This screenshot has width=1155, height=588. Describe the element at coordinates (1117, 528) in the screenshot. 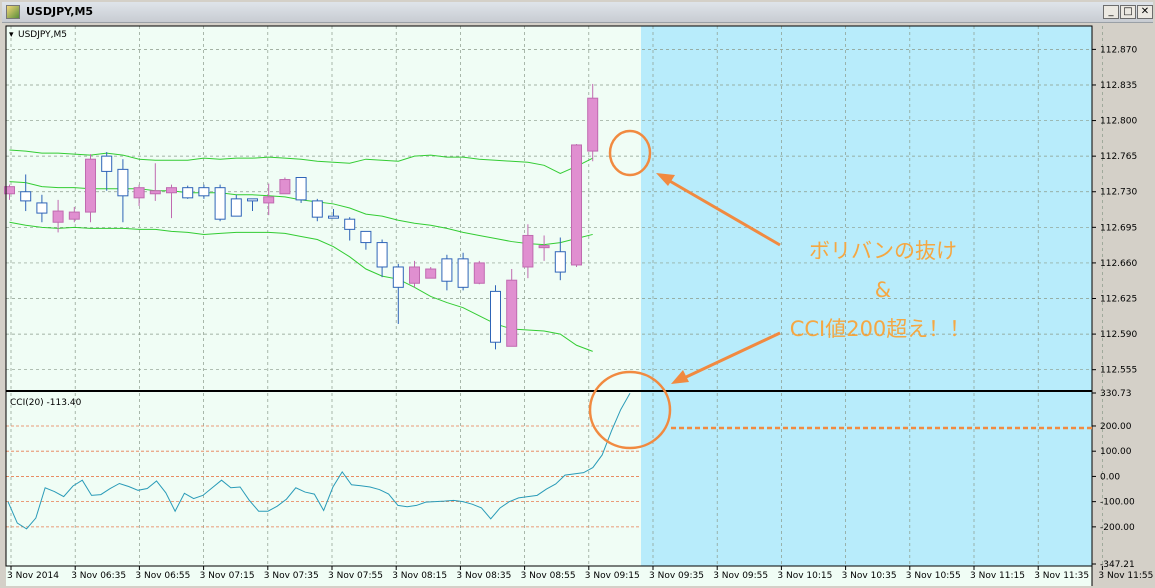

I see `cci-tick-label: -200.00` at that location.